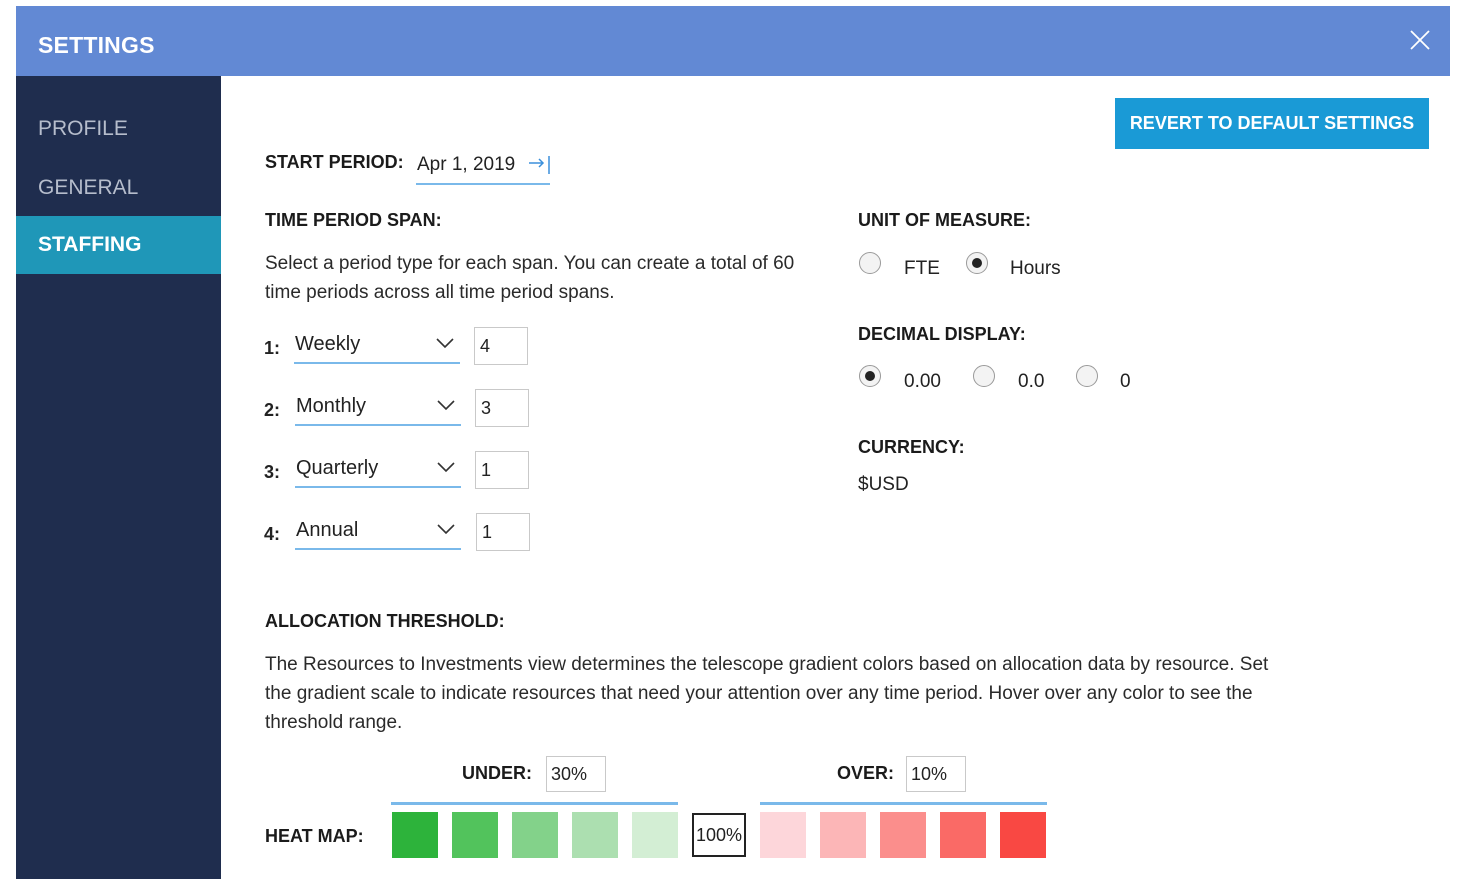 The width and height of the screenshot is (1458, 879). I want to click on span-row-number: 3:, so click(272, 472).